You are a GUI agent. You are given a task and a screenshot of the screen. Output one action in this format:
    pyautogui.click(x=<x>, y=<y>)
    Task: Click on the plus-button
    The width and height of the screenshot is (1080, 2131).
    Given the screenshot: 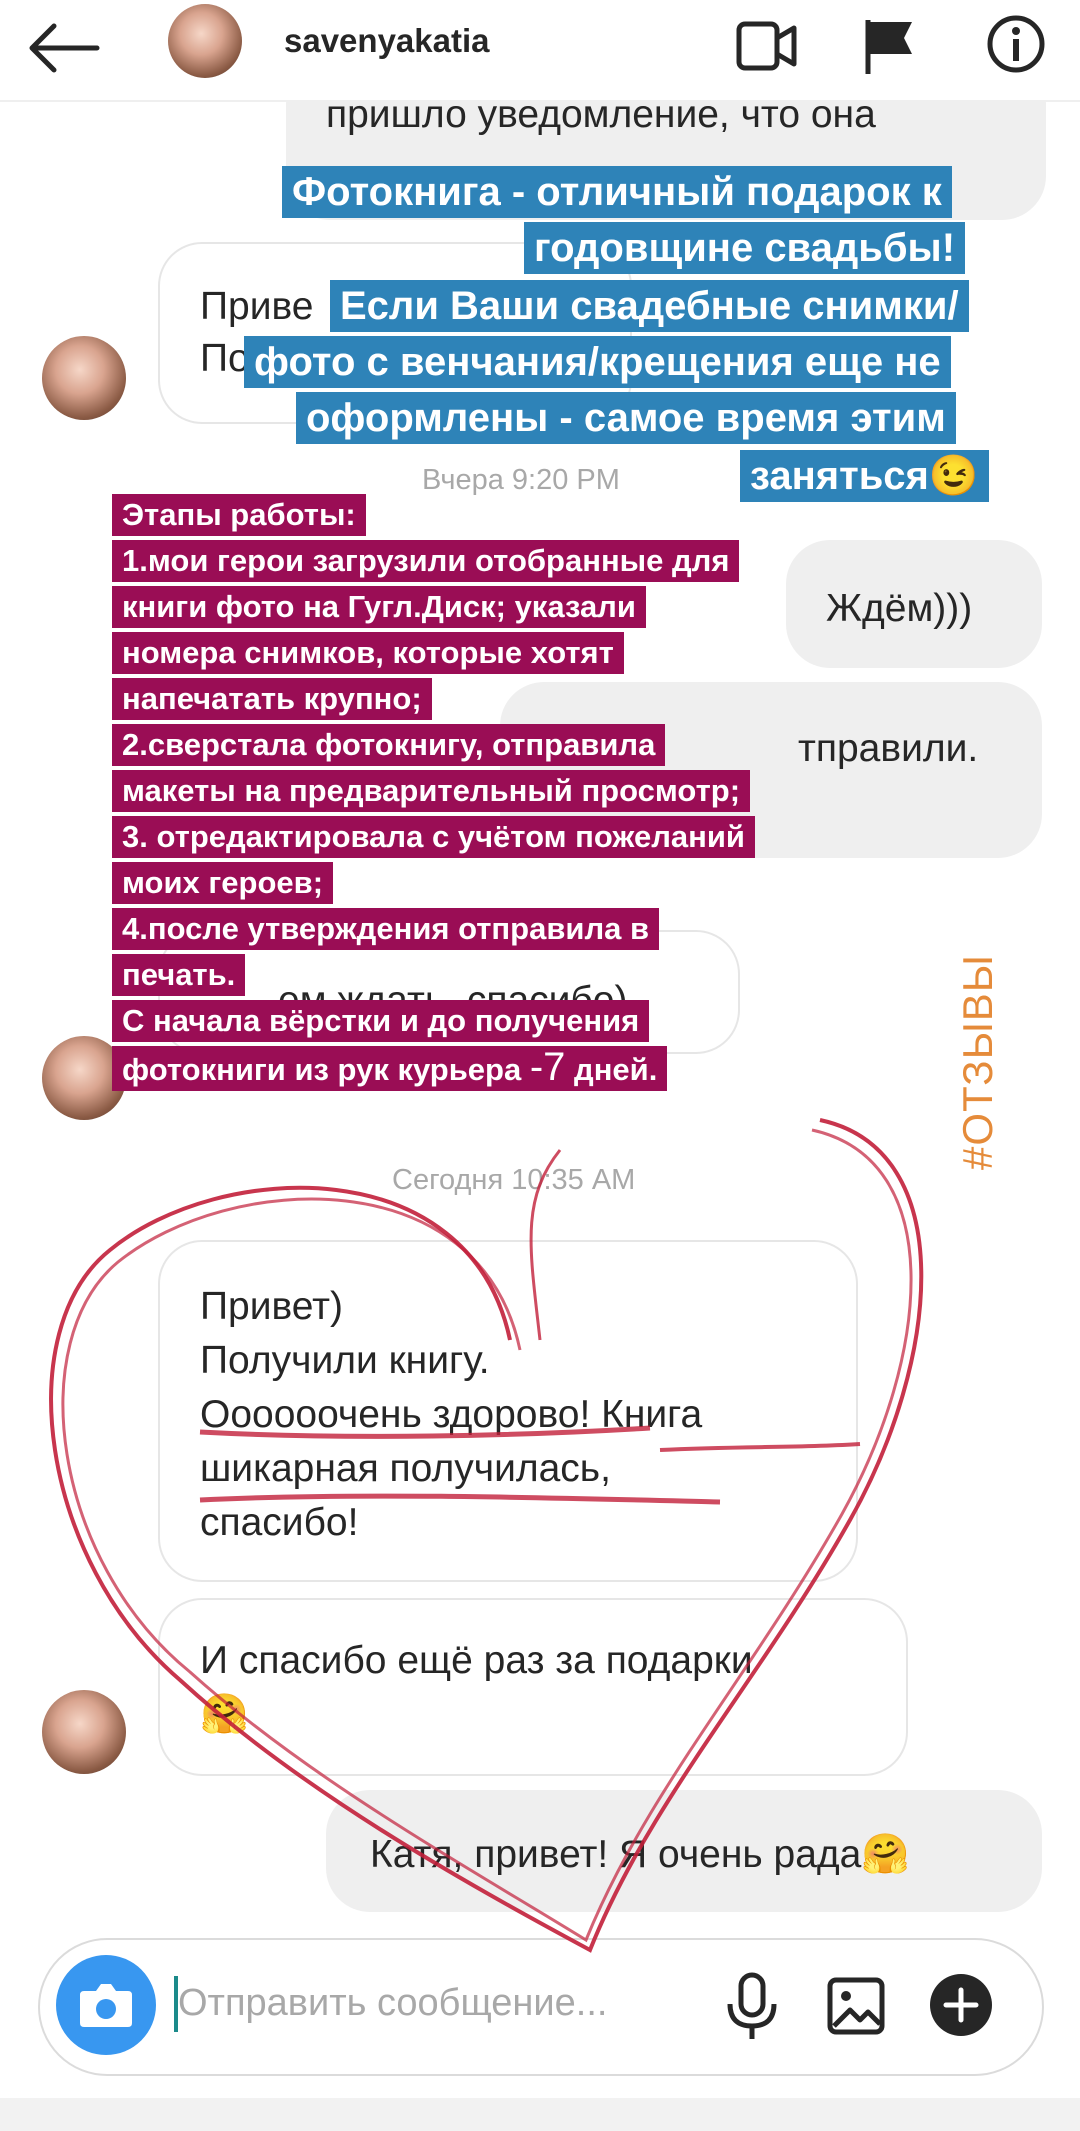 What is the action you would take?
    pyautogui.click(x=961, y=2005)
    